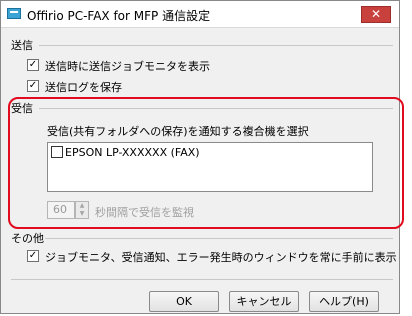 The width and height of the screenshot is (412, 316). I want to click on close-button: ✕, so click(376, 14).